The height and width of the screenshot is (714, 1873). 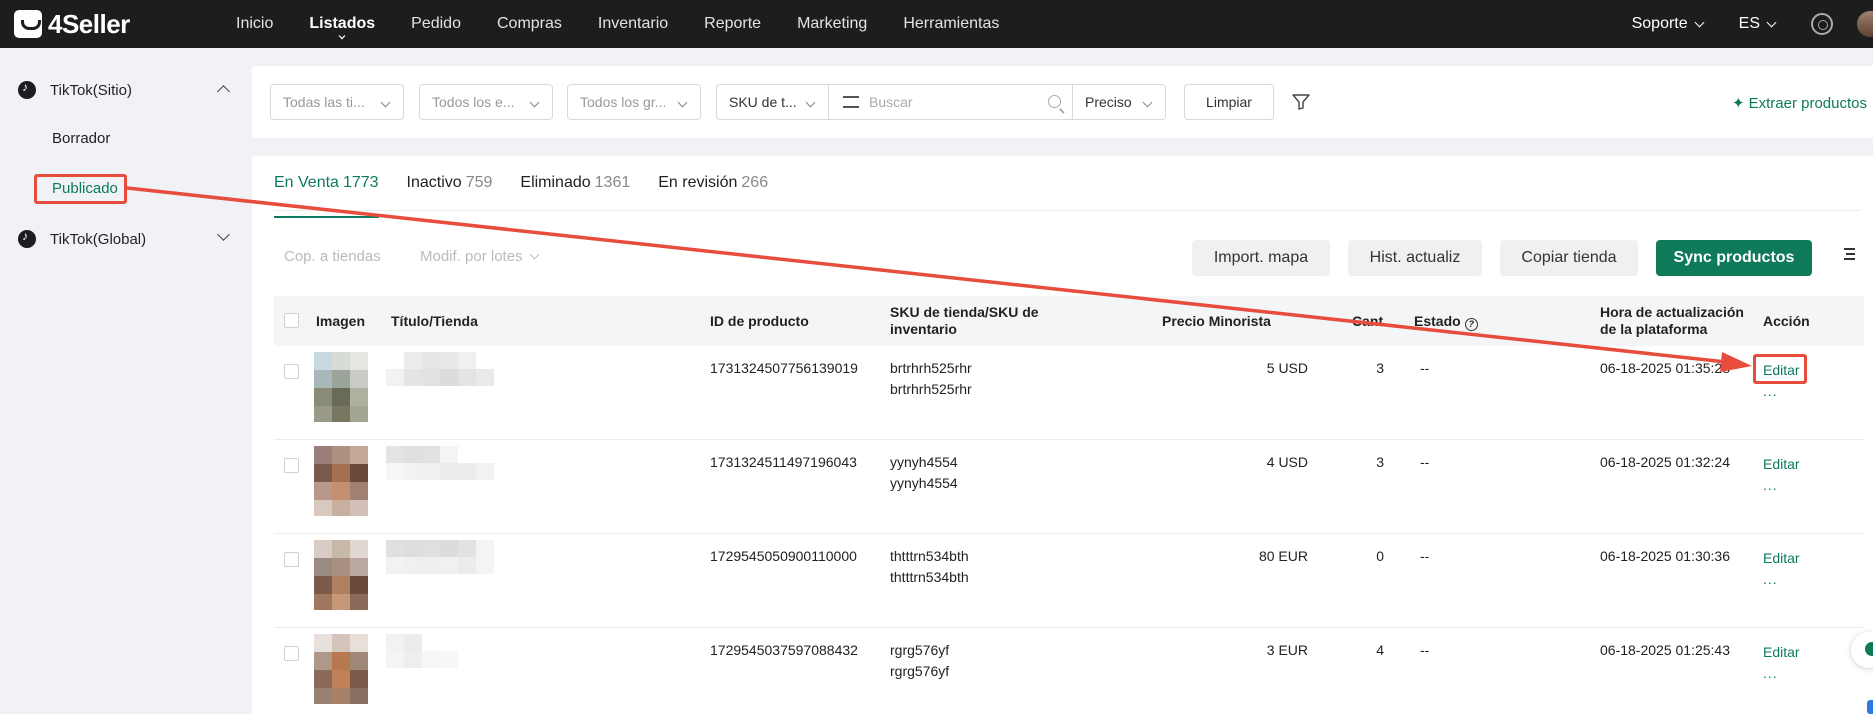 I want to click on copy-shop-button: Copiar tienda, so click(x=1569, y=258).